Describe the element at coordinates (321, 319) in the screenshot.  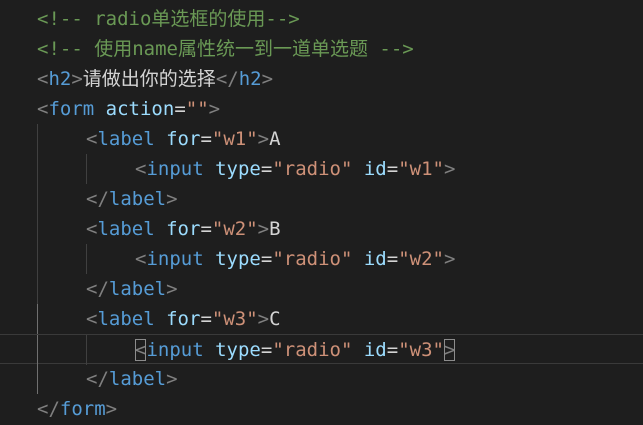
I see `code-line: <label for="w3">C` at that location.